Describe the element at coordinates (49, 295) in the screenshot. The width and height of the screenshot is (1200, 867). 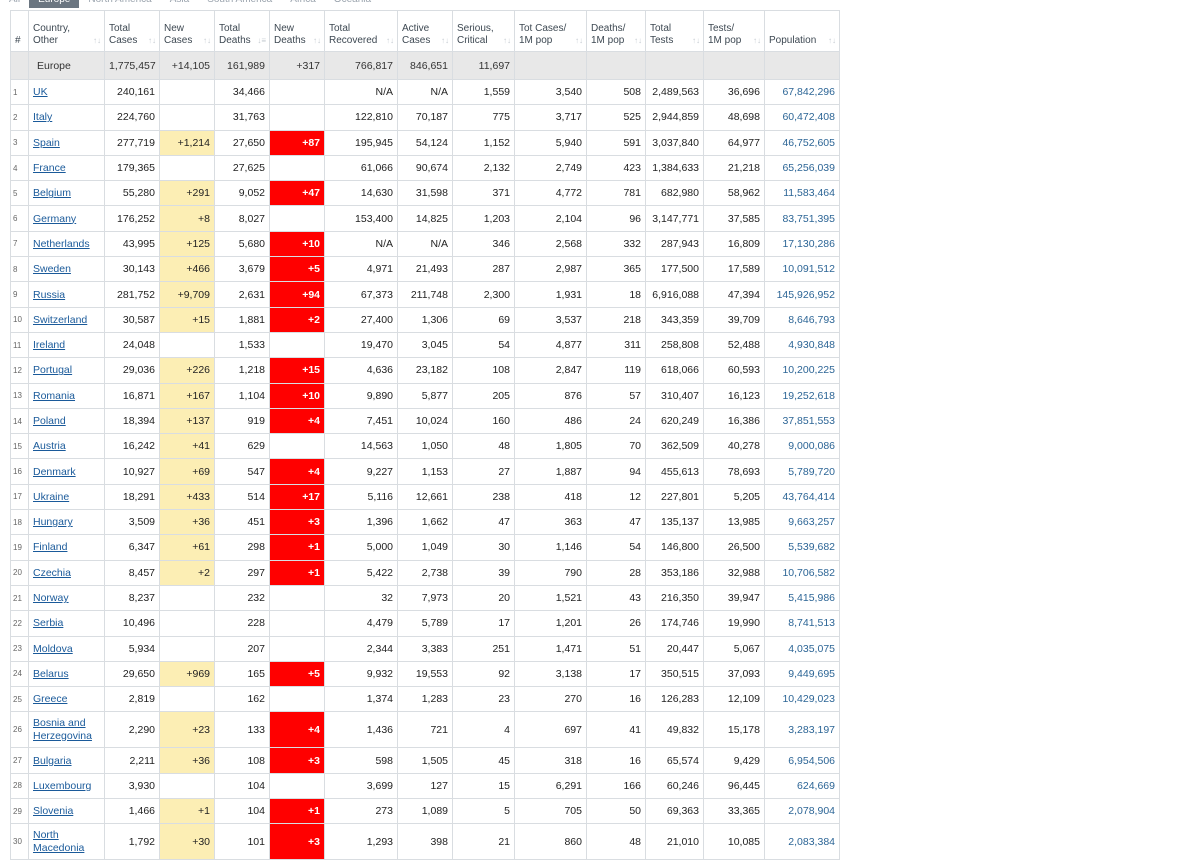
I see `country-link: Russia` at that location.